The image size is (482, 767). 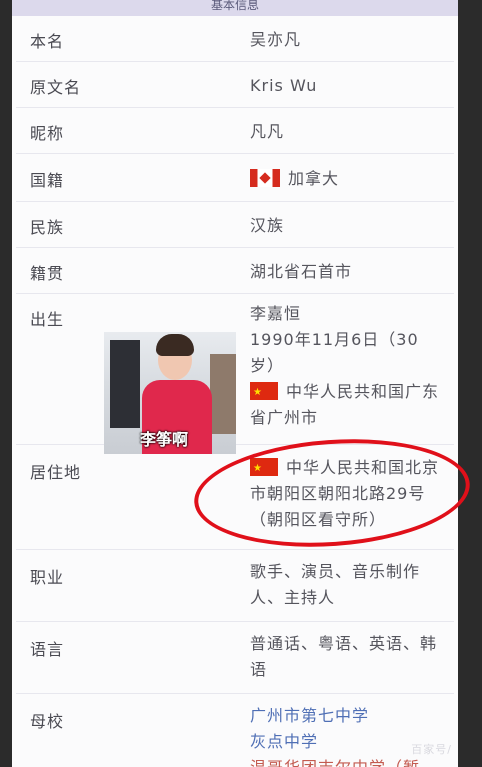 What do you see at coordinates (235, 8) in the screenshot?
I see `section-header: 基本信息` at bounding box center [235, 8].